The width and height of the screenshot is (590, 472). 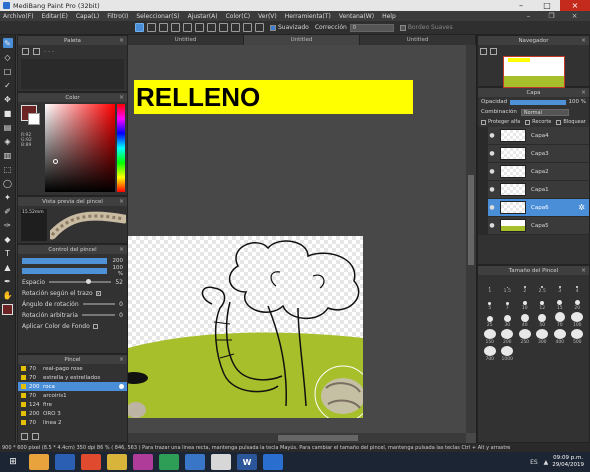 I want to click on snap-grid-icon, so click(x=223, y=27).